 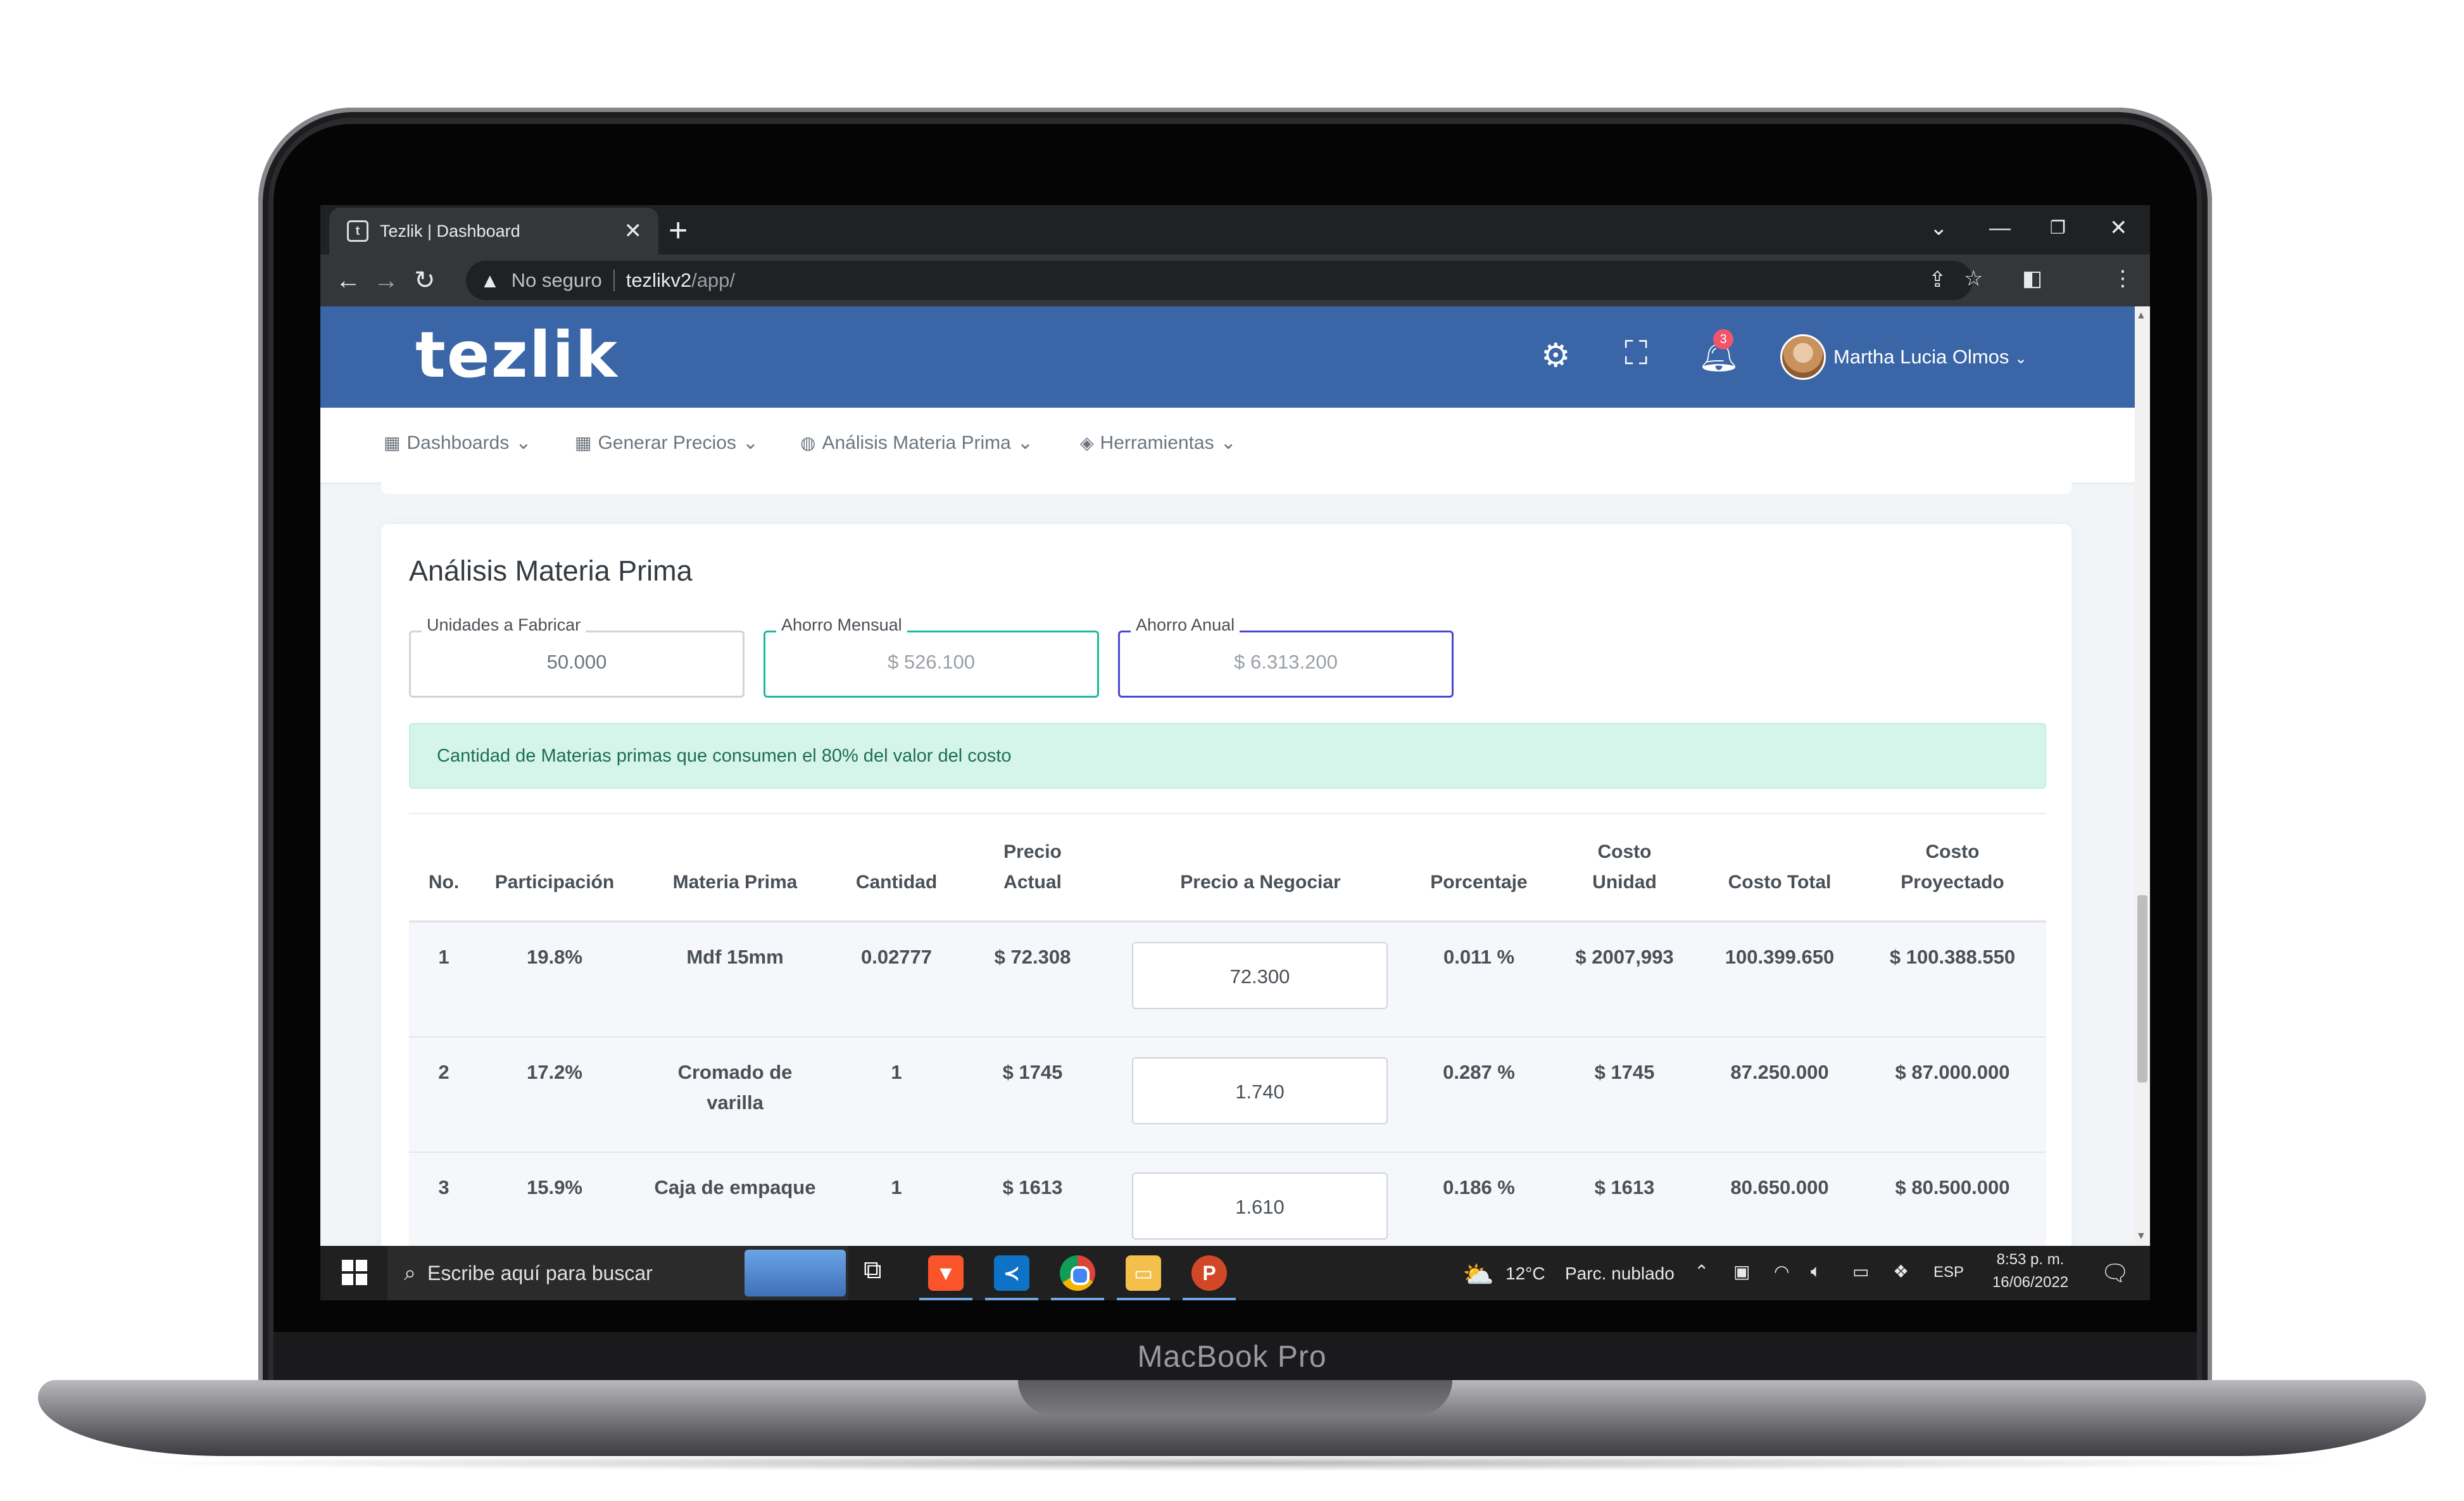 I want to click on forward-arrow-icon: →, so click(x=386, y=280).